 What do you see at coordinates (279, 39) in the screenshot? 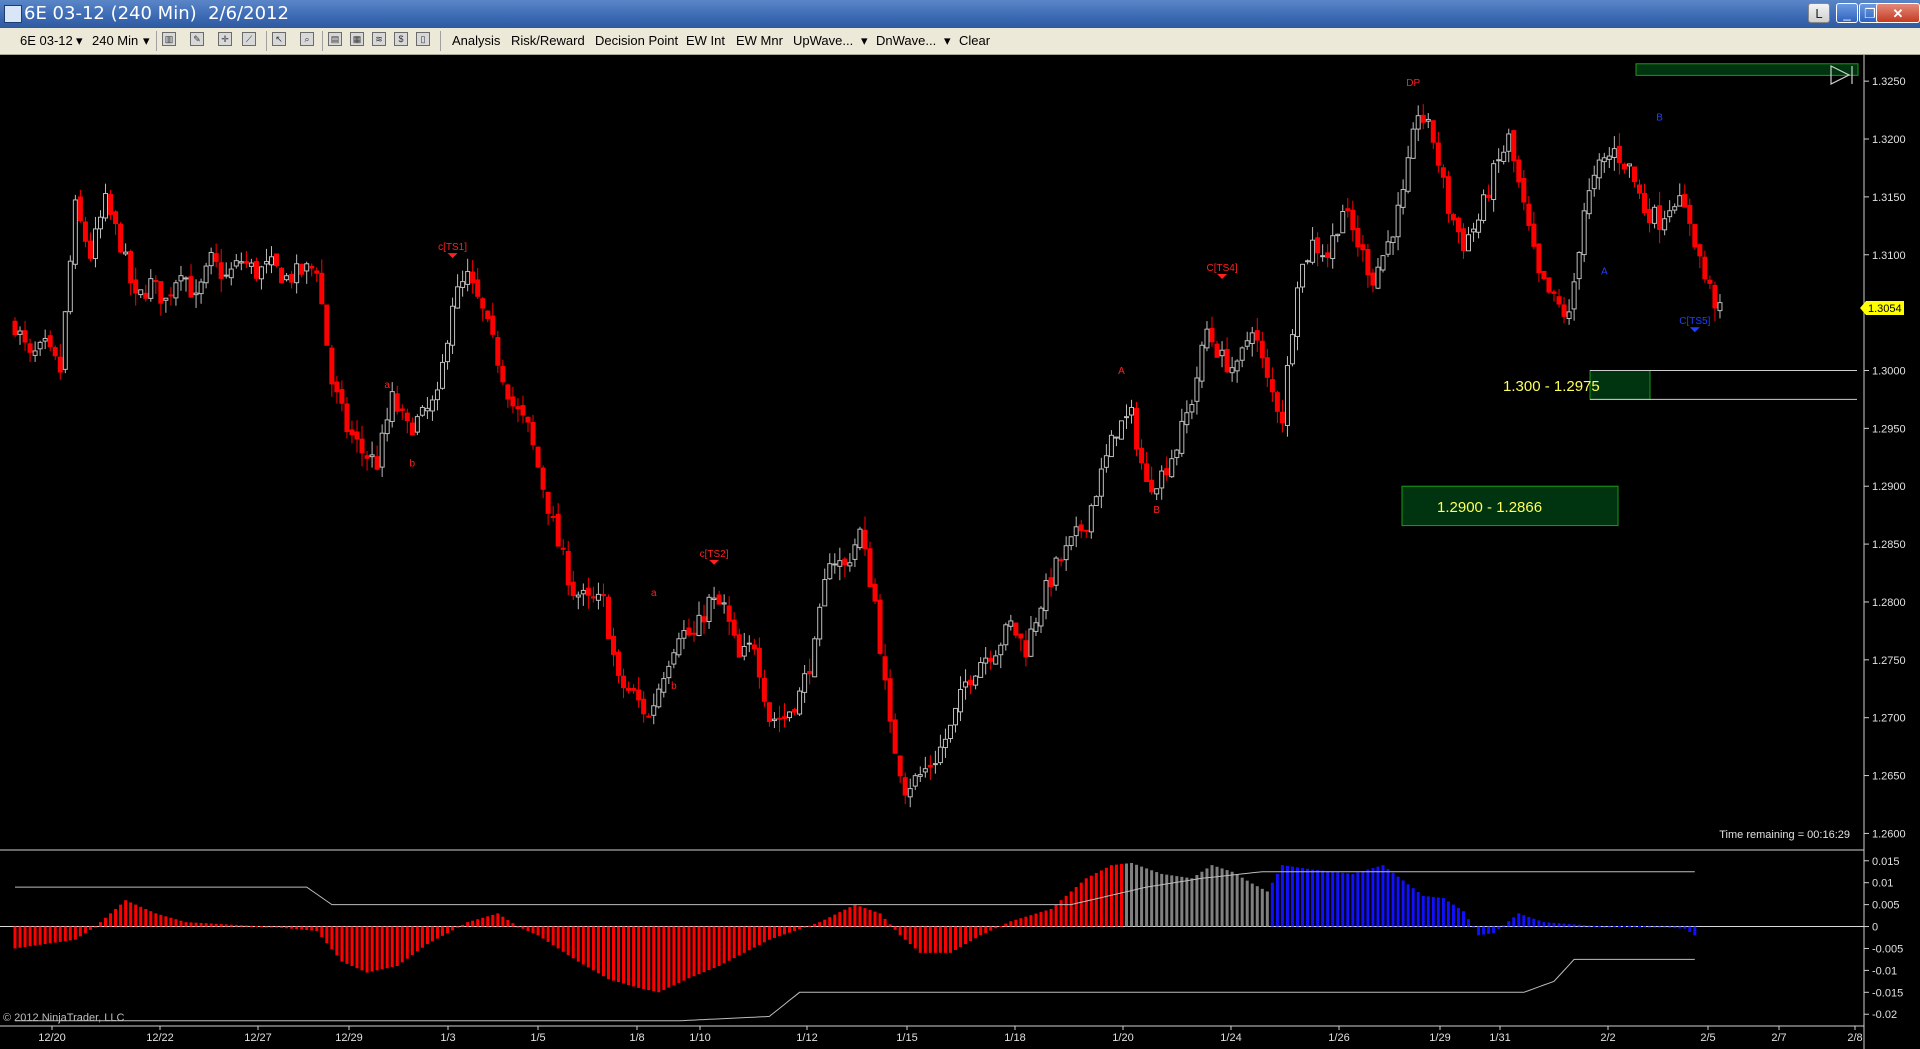
I see `pointer-icon: ↖` at bounding box center [279, 39].